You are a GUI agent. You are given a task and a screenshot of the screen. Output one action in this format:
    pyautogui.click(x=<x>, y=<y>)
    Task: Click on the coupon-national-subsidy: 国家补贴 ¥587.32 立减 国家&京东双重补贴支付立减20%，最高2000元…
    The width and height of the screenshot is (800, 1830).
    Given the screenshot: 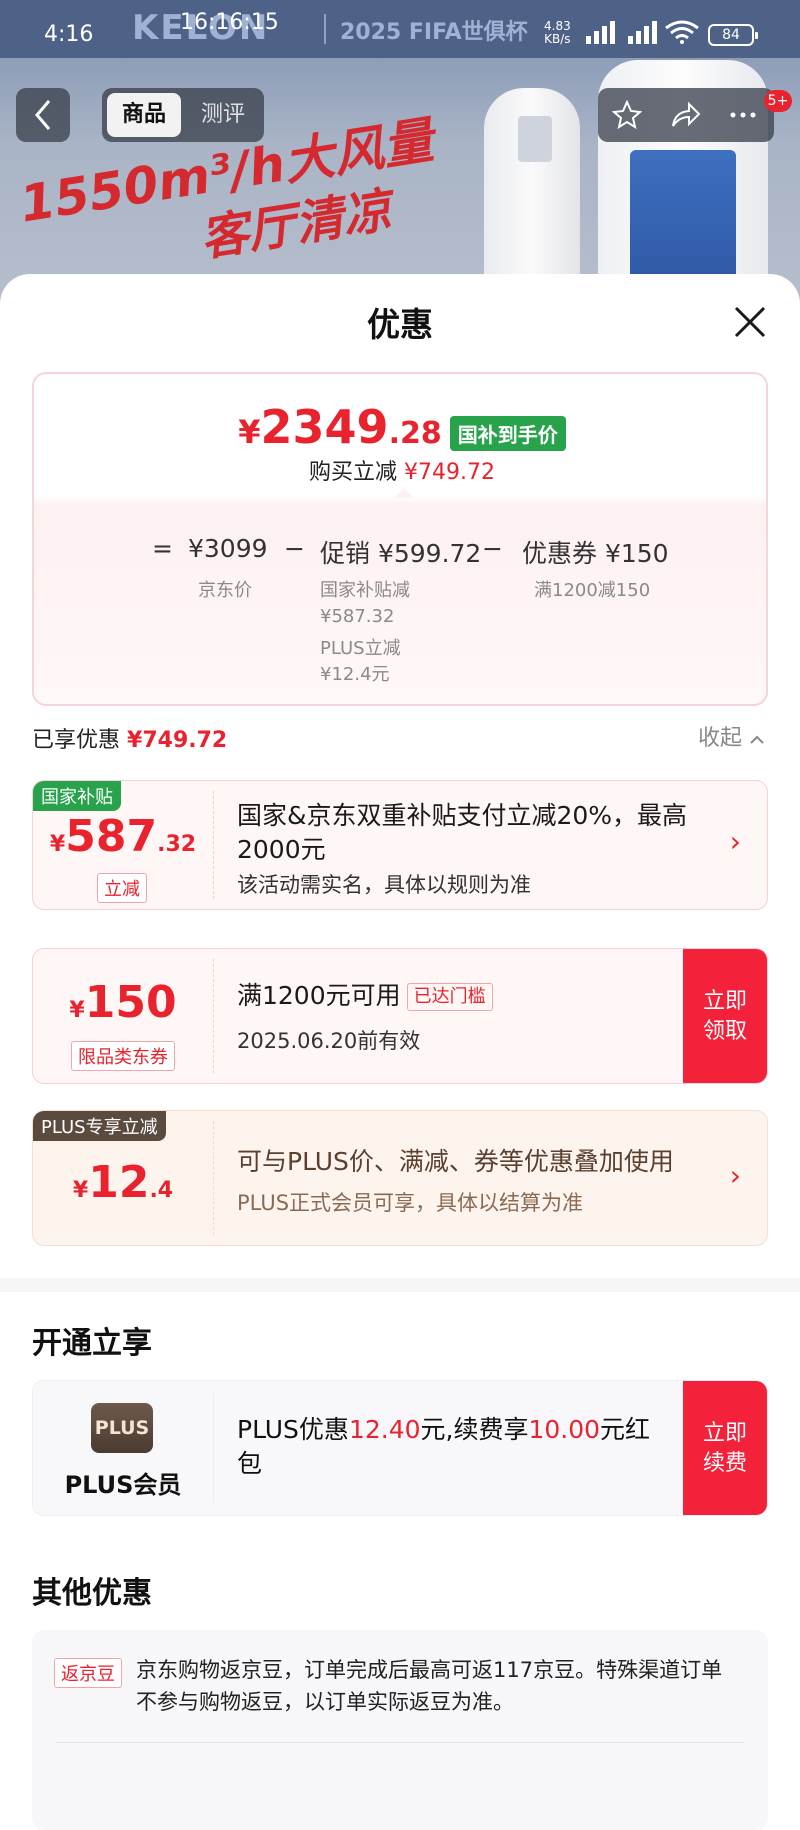 What is the action you would take?
    pyautogui.click(x=400, y=845)
    